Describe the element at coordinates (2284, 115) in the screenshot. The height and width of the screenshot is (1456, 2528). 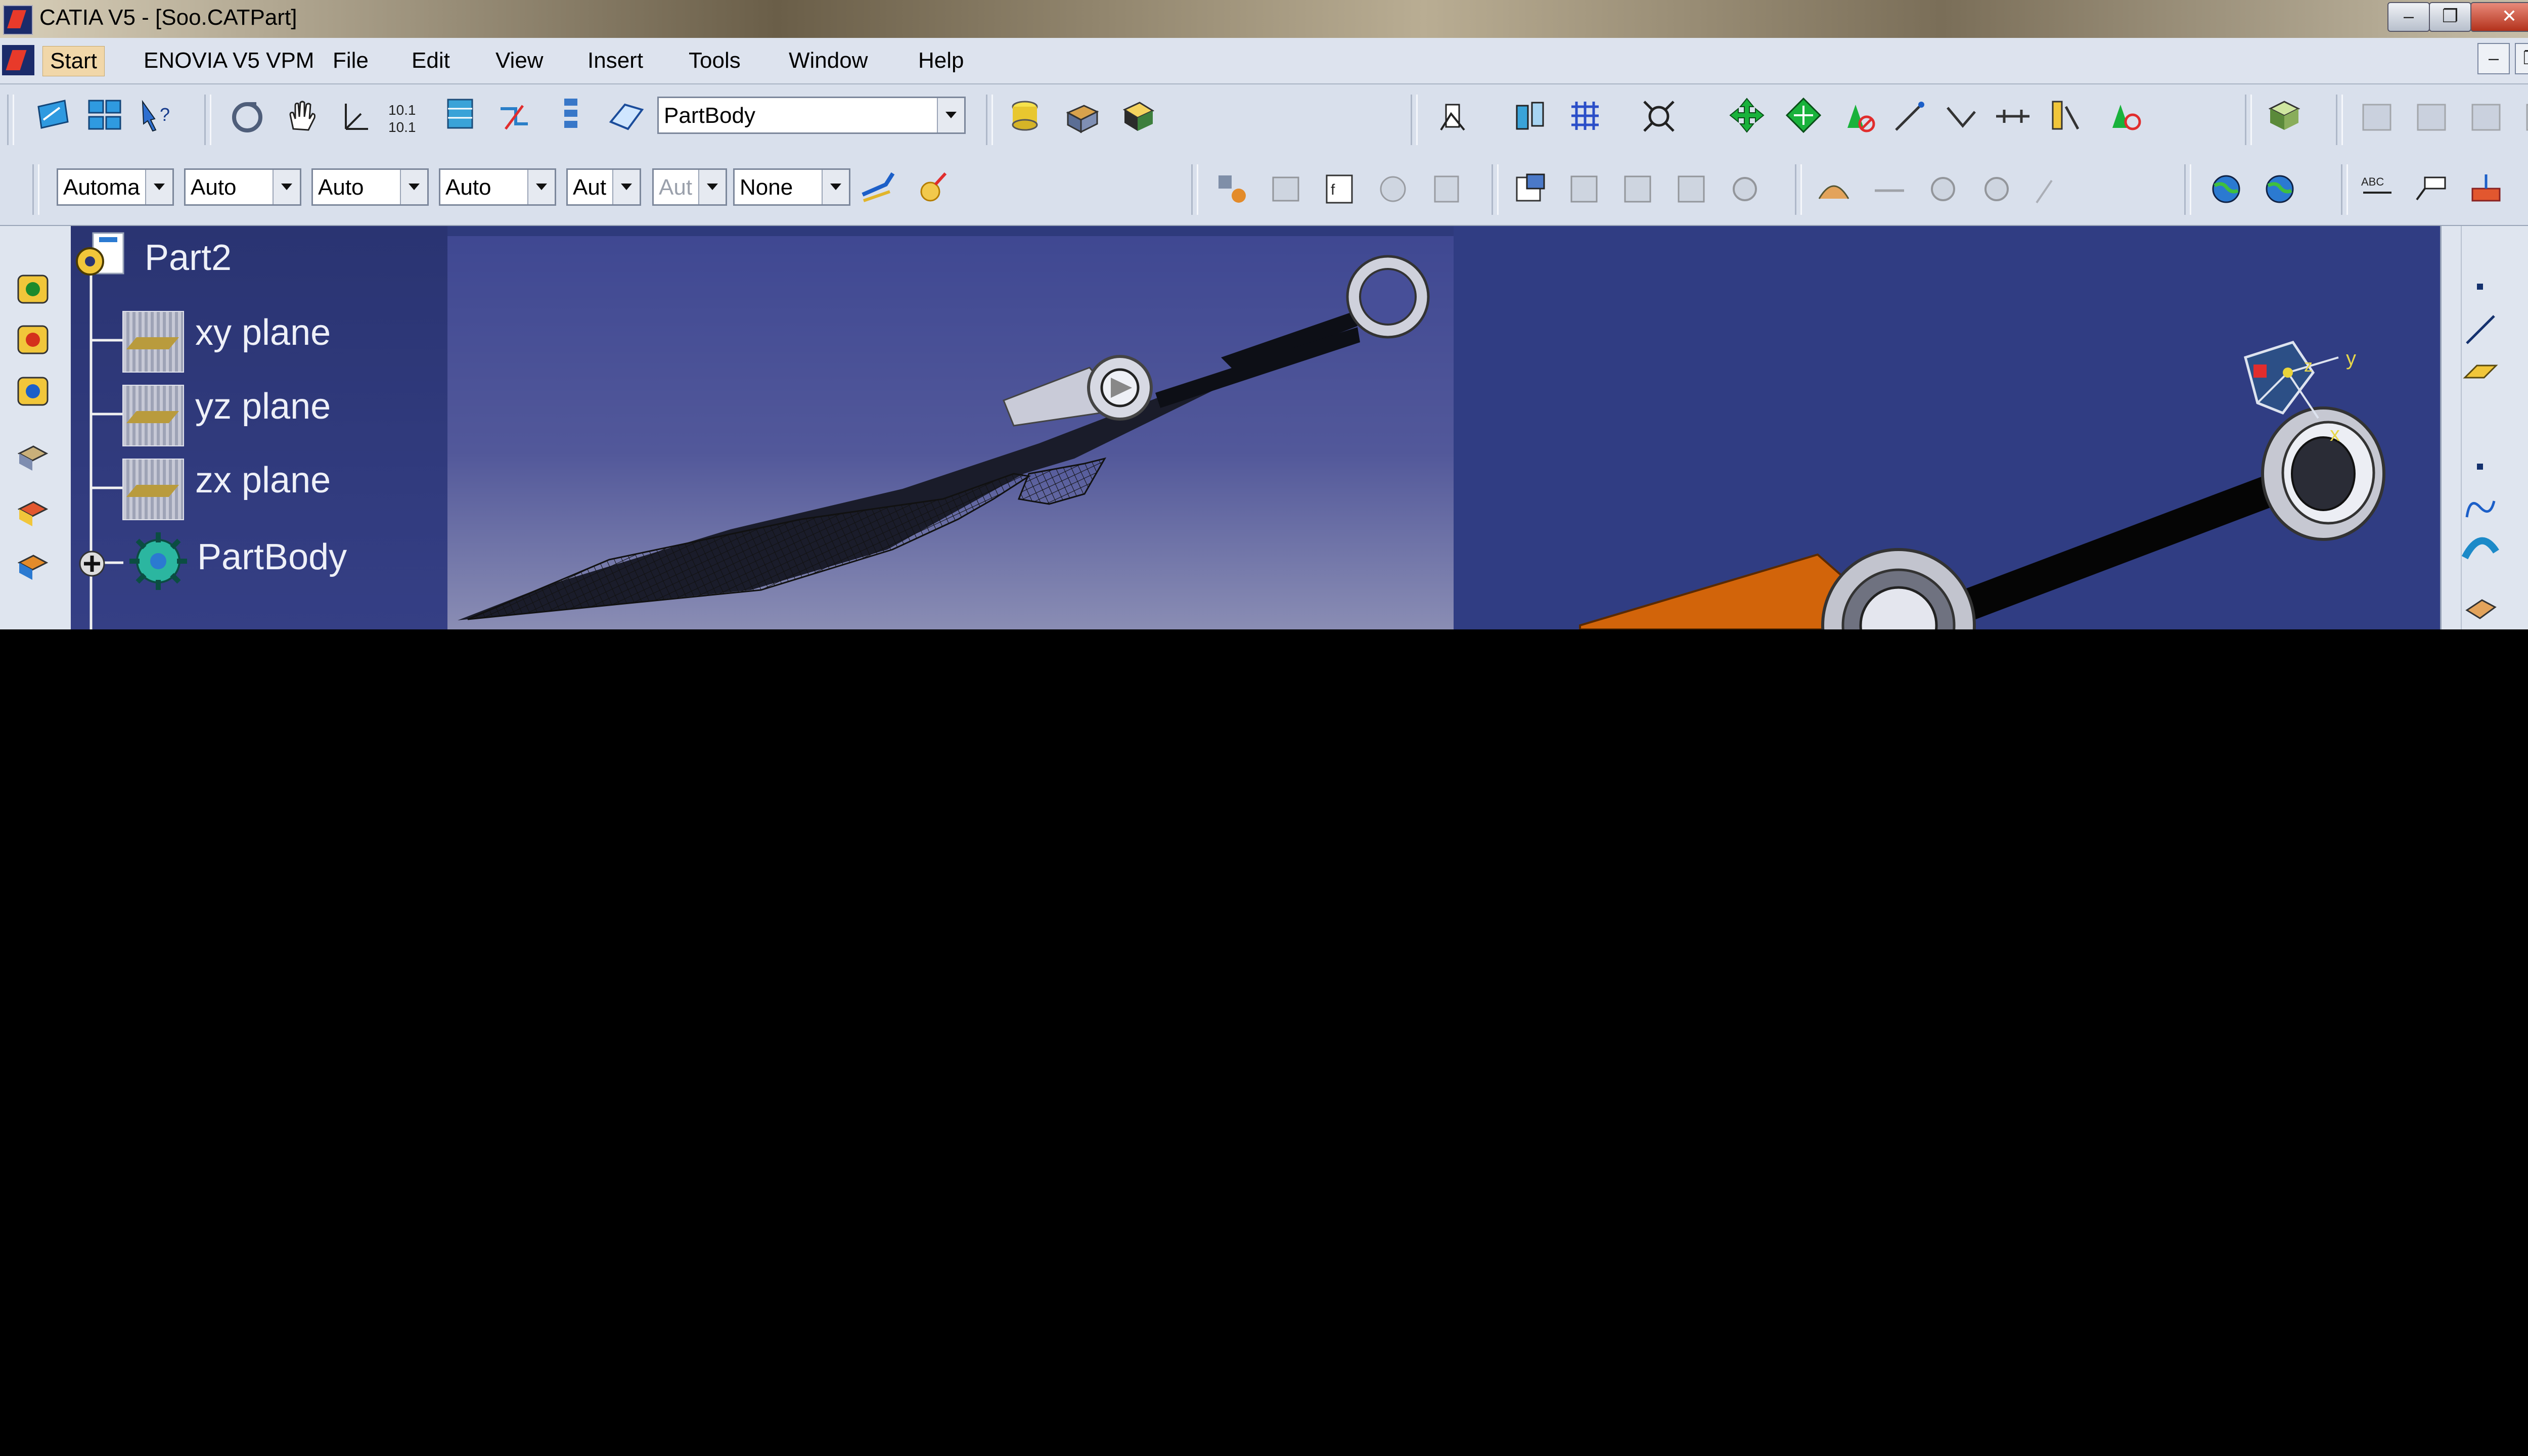
I see `apply-material-icon` at that location.